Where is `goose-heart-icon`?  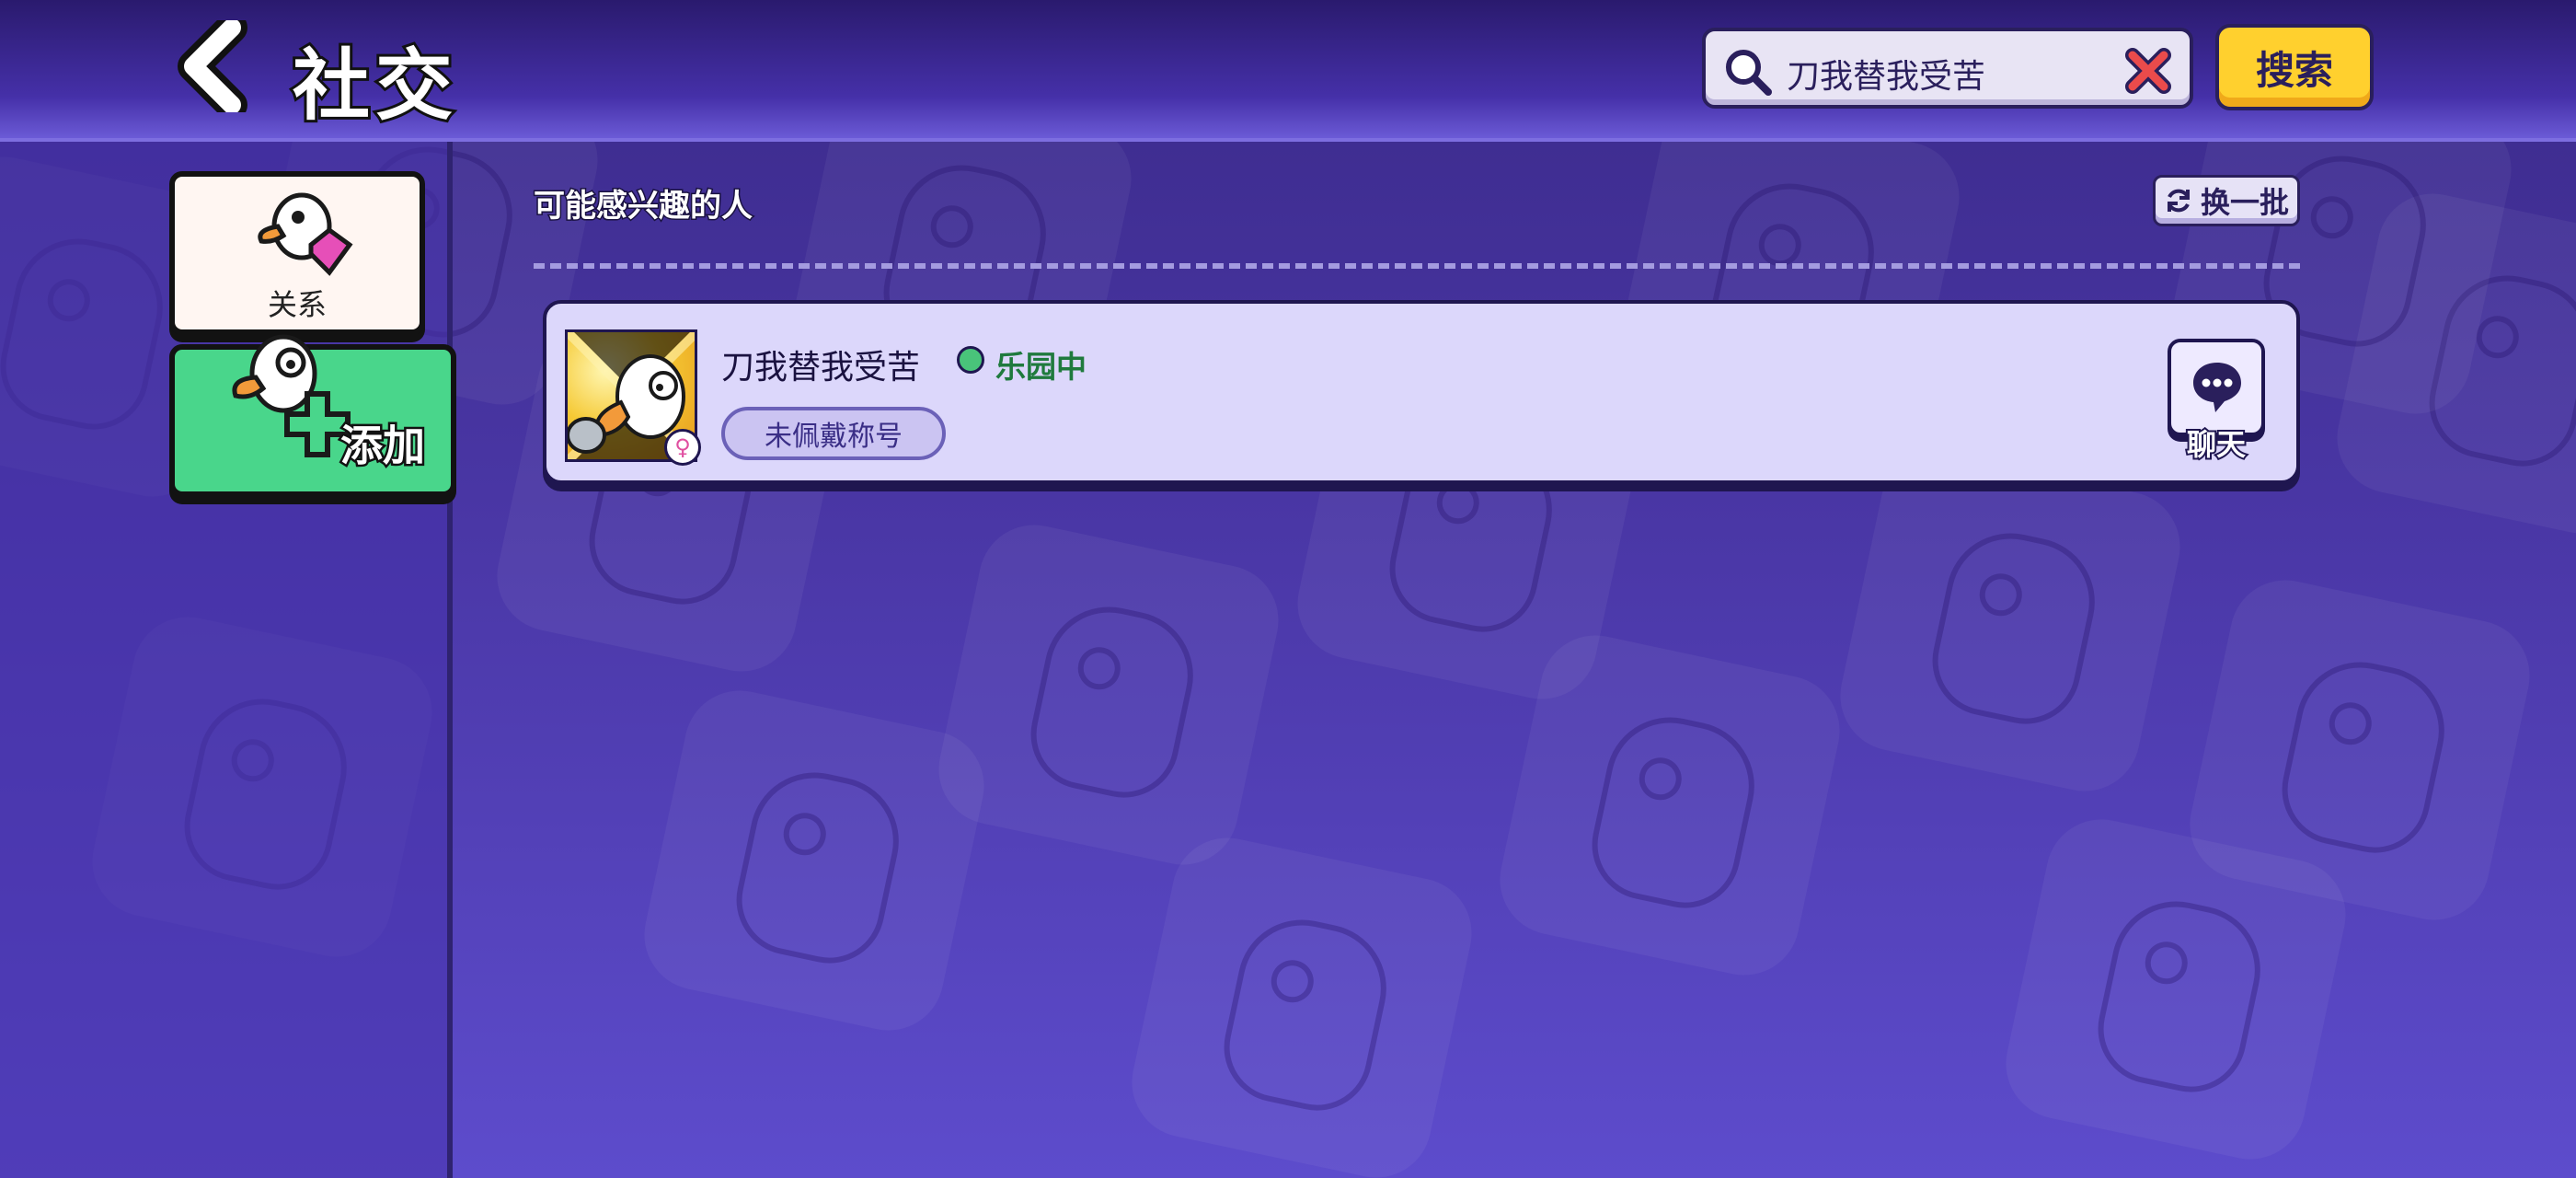 goose-heart-icon is located at coordinates (305, 234).